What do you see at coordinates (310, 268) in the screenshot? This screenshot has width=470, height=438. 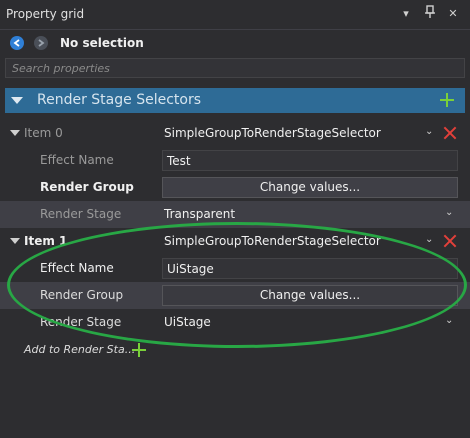 I see `effect-name-field: UiStage` at bounding box center [310, 268].